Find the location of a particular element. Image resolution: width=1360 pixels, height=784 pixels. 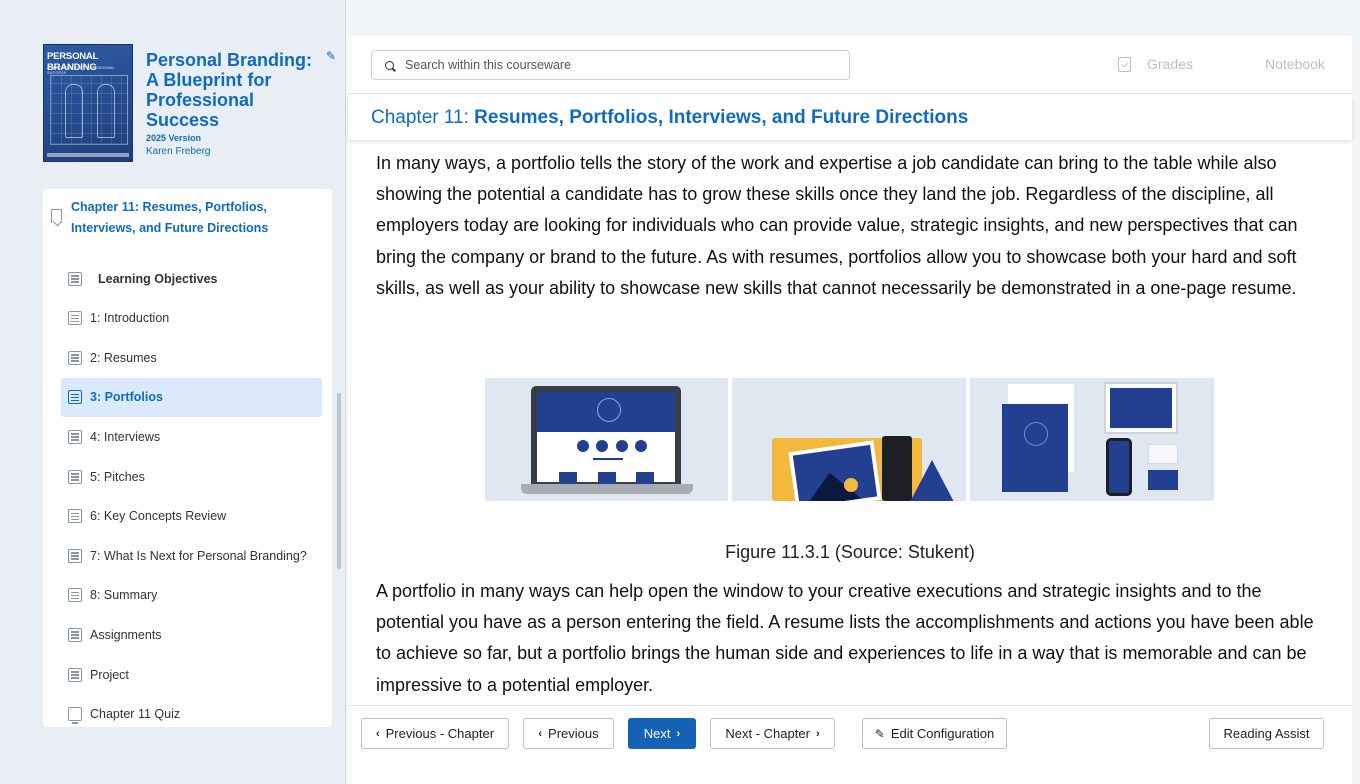

reading-assist-button: Reading Assist is located at coordinates (1266, 733).